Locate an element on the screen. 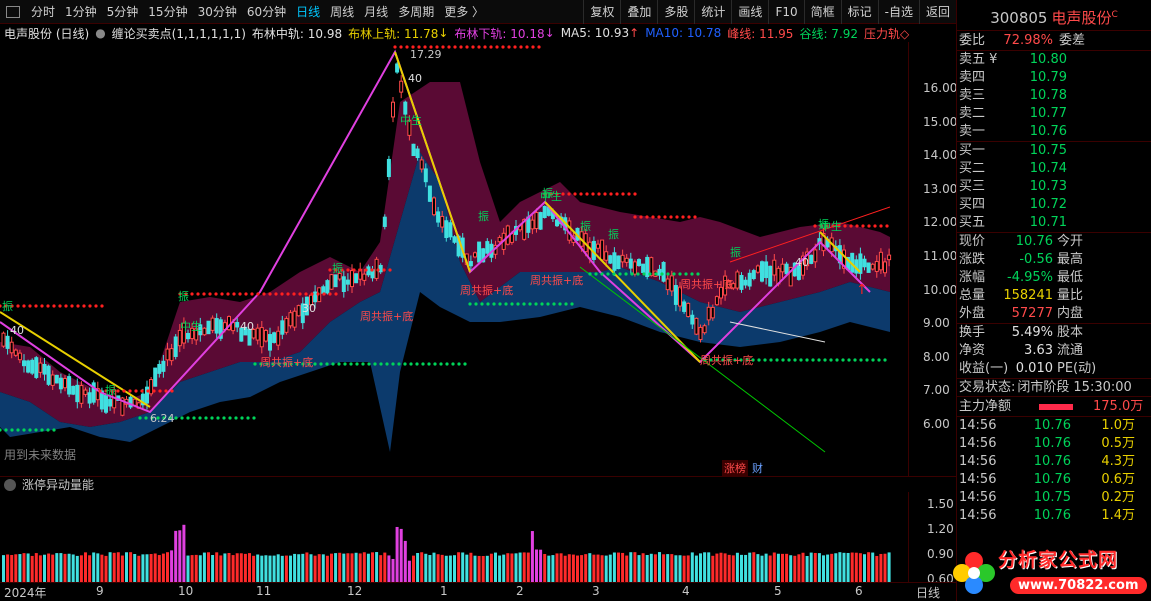 The height and width of the screenshot is (601, 1151). period-tab: 分时 is located at coordinates (43, 12).